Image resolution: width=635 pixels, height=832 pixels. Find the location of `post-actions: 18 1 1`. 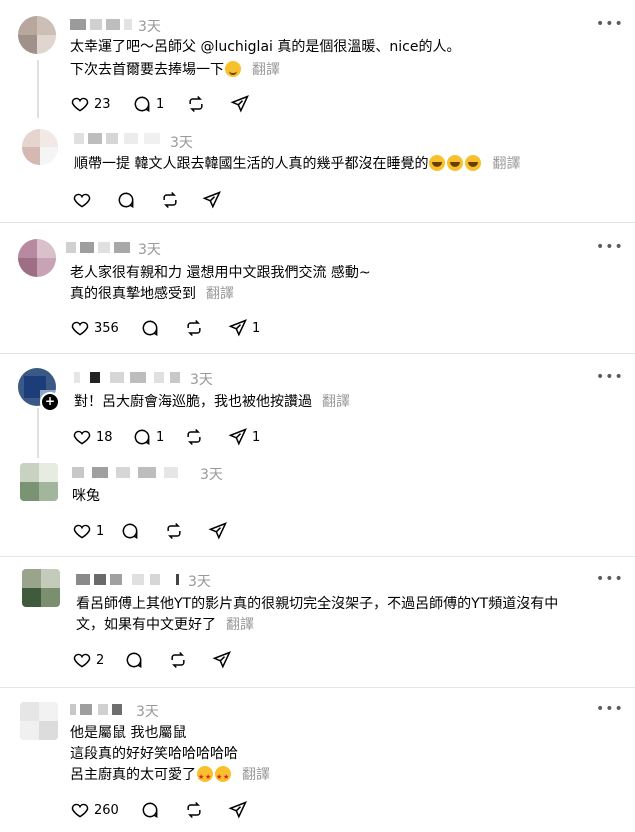

post-actions: 18 1 1 is located at coordinates (172, 437).